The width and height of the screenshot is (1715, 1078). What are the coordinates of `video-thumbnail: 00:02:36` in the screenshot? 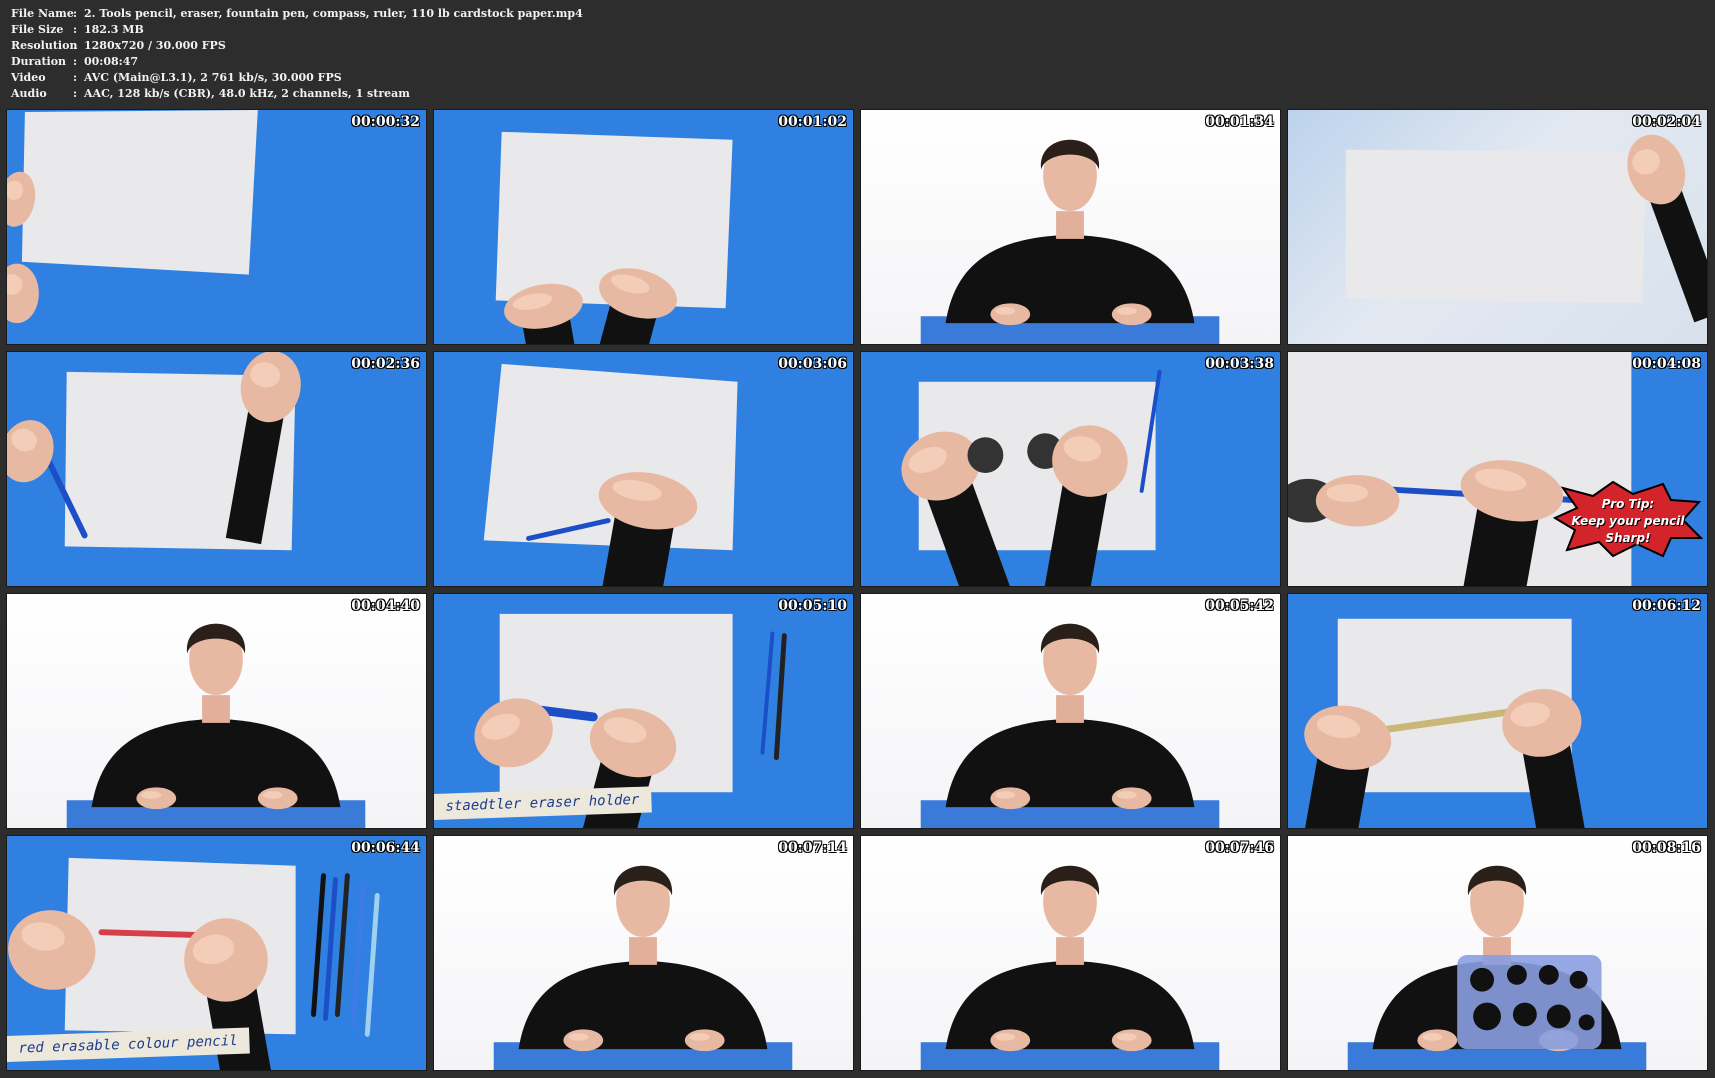 It's located at (216, 469).